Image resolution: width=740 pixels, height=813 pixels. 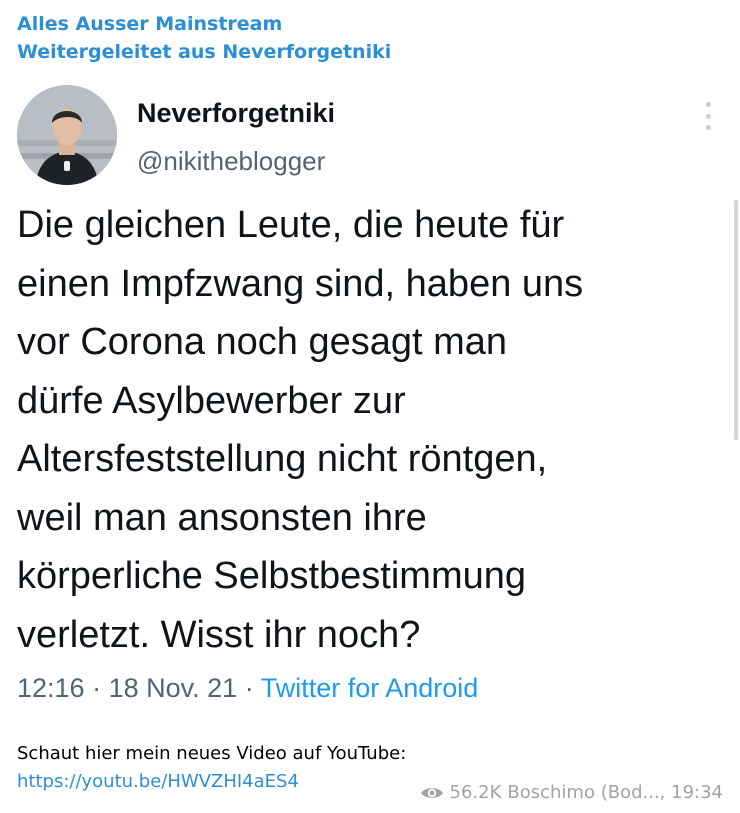 What do you see at coordinates (231, 161) in the screenshot?
I see `tweet-author-handle: @nikitheblogger` at bounding box center [231, 161].